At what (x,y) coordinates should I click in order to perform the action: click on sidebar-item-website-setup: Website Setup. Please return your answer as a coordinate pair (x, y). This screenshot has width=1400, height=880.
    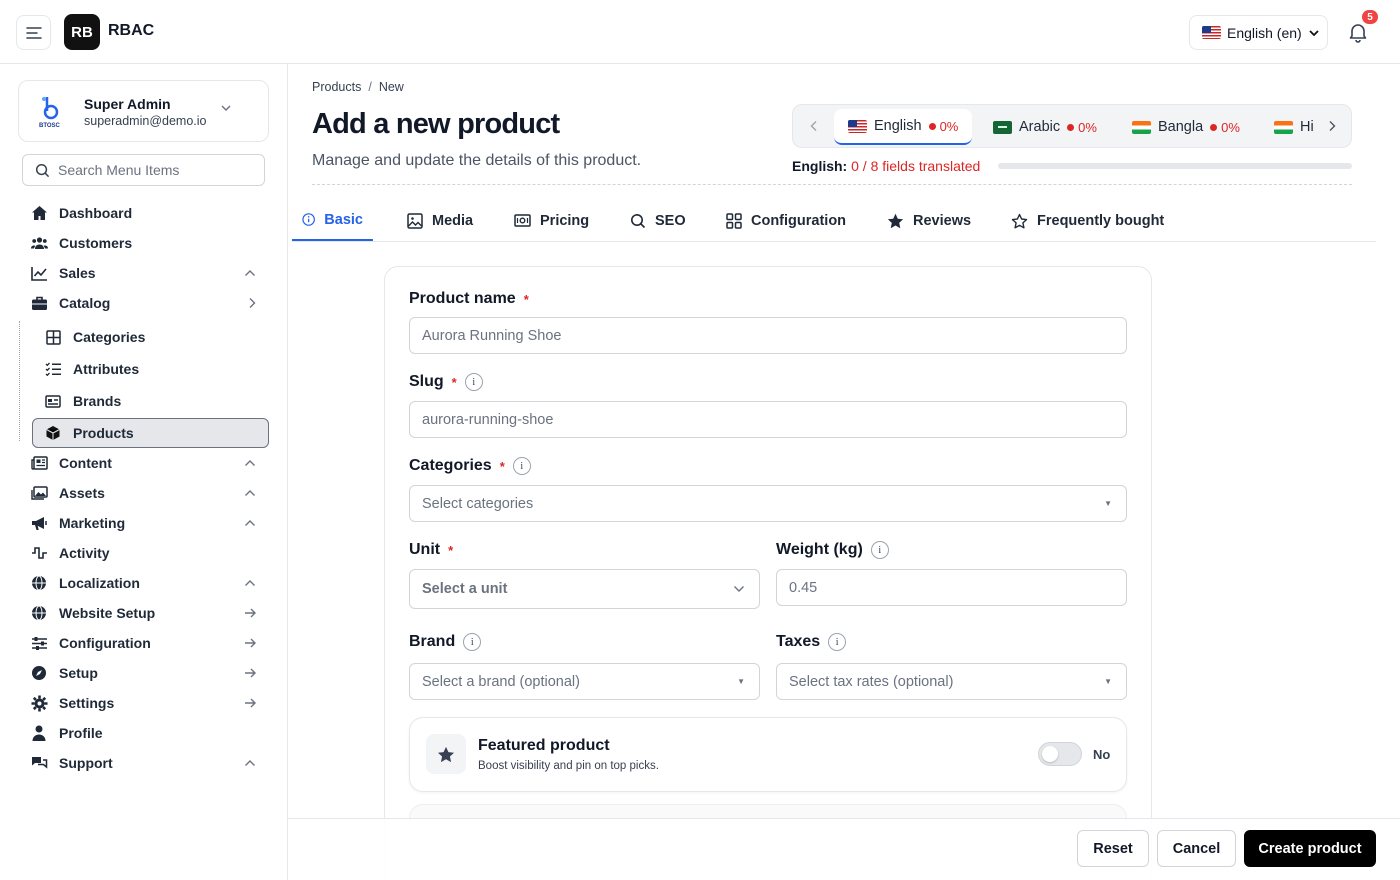
    Looking at the image, I should click on (148, 613).